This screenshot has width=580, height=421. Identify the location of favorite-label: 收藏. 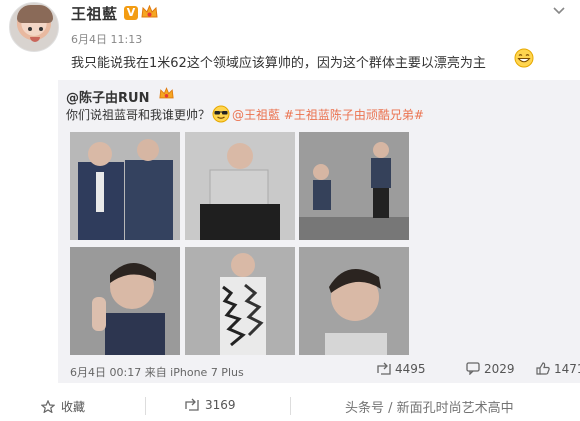
(73, 407).